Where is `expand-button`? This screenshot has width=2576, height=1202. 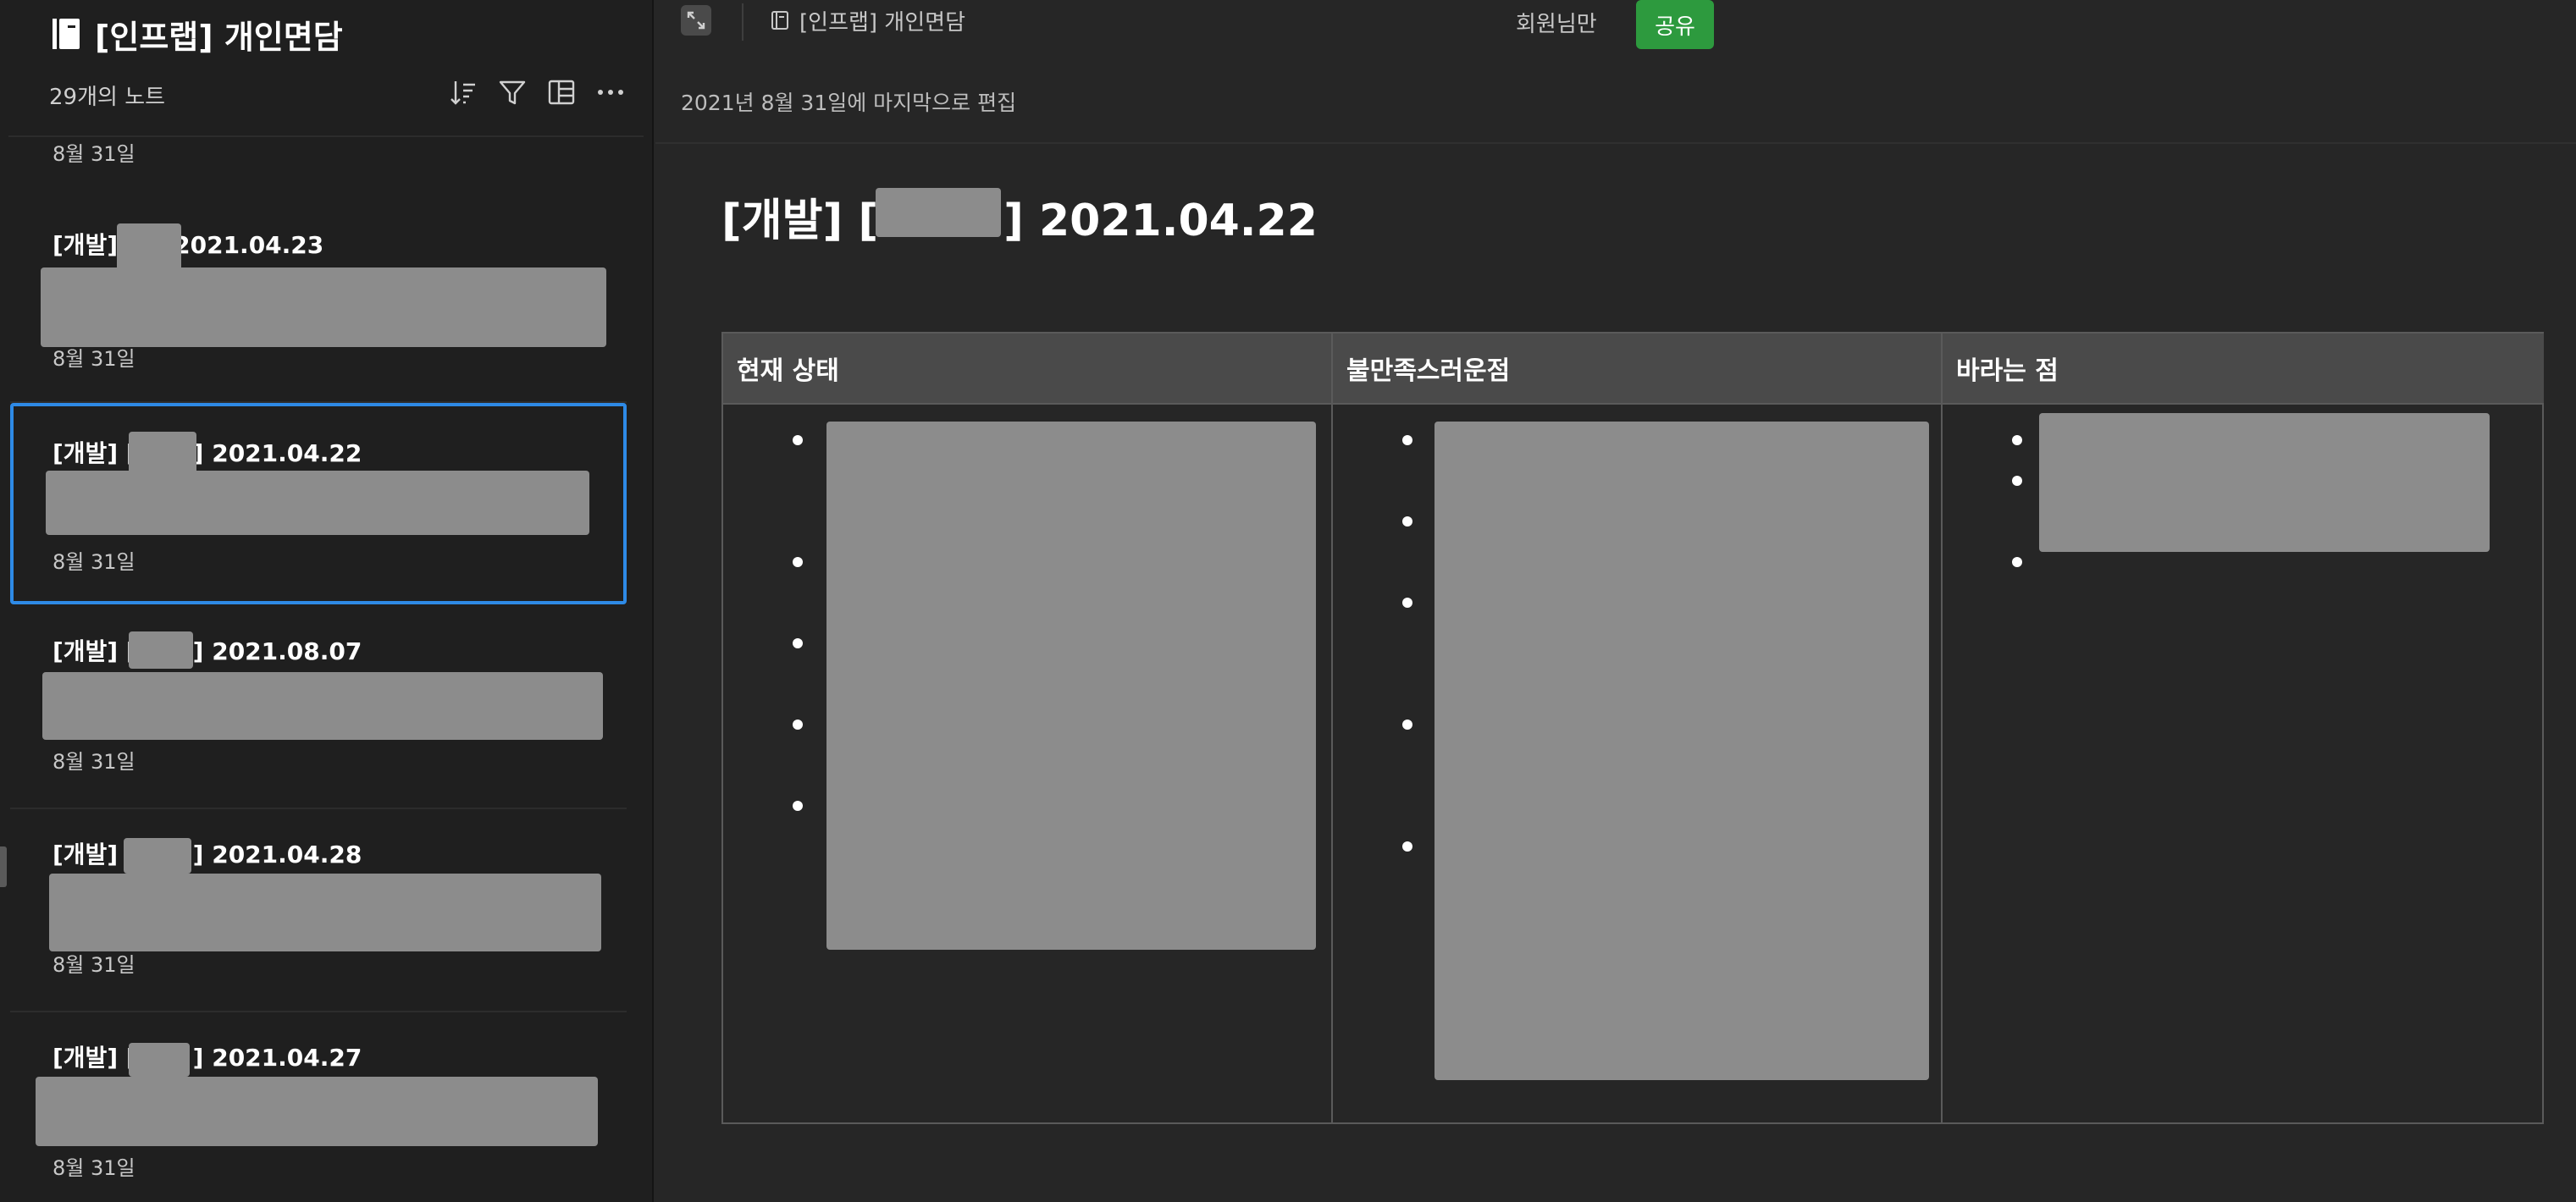 expand-button is located at coordinates (696, 20).